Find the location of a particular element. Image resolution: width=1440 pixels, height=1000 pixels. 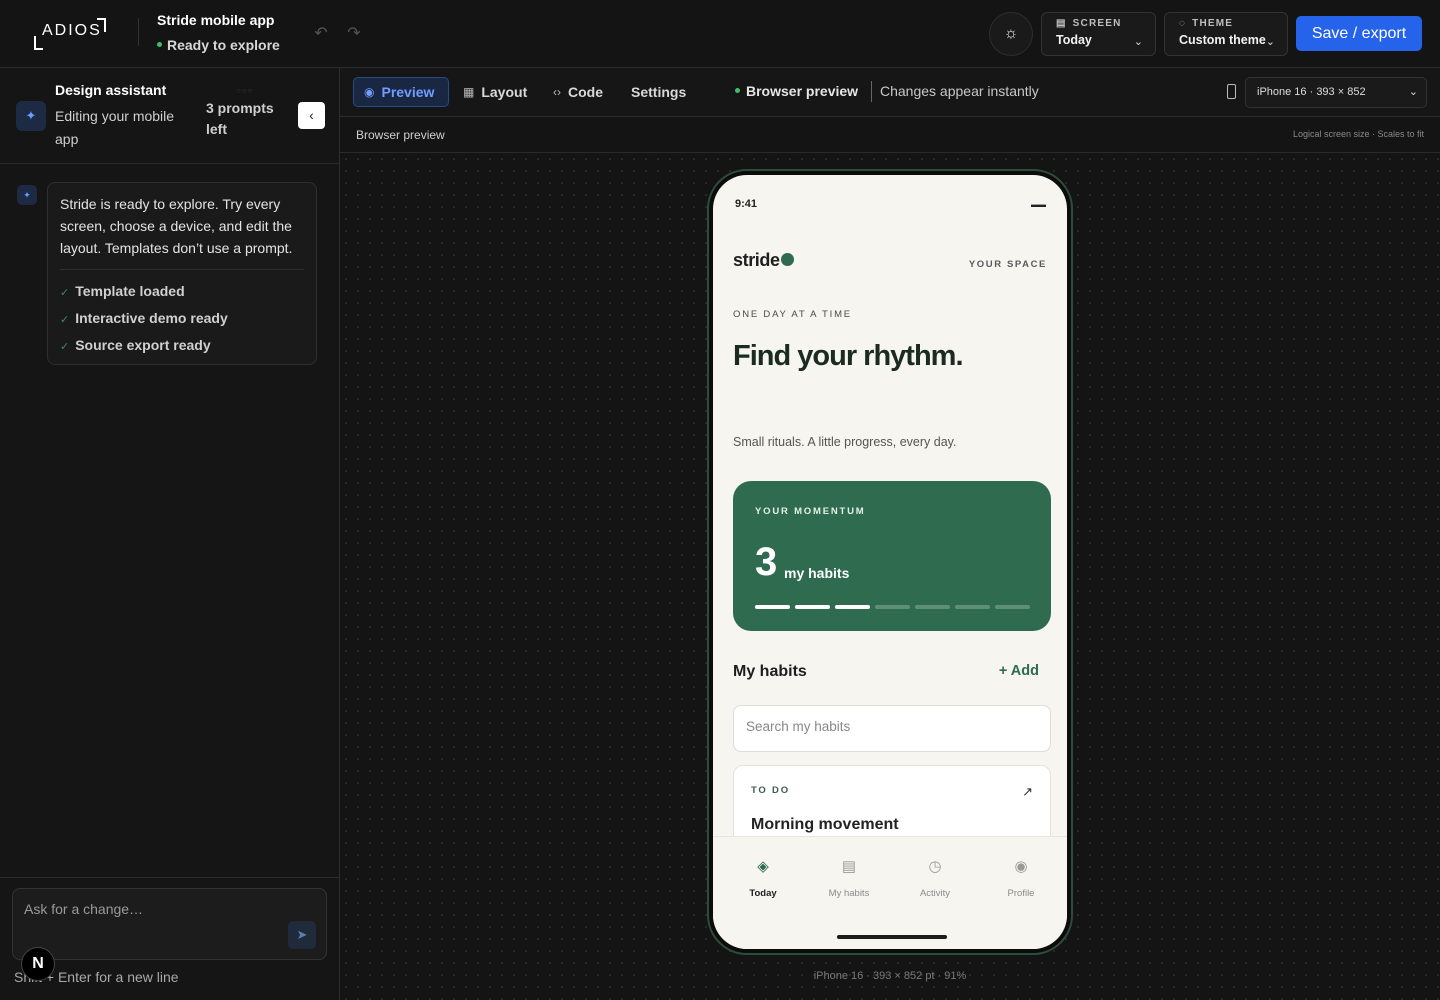

sun-icon: ☼ is located at coordinates (1011, 33).